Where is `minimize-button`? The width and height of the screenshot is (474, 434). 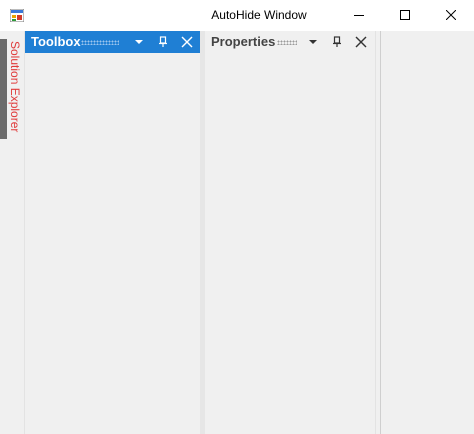
minimize-button is located at coordinates (359, 15).